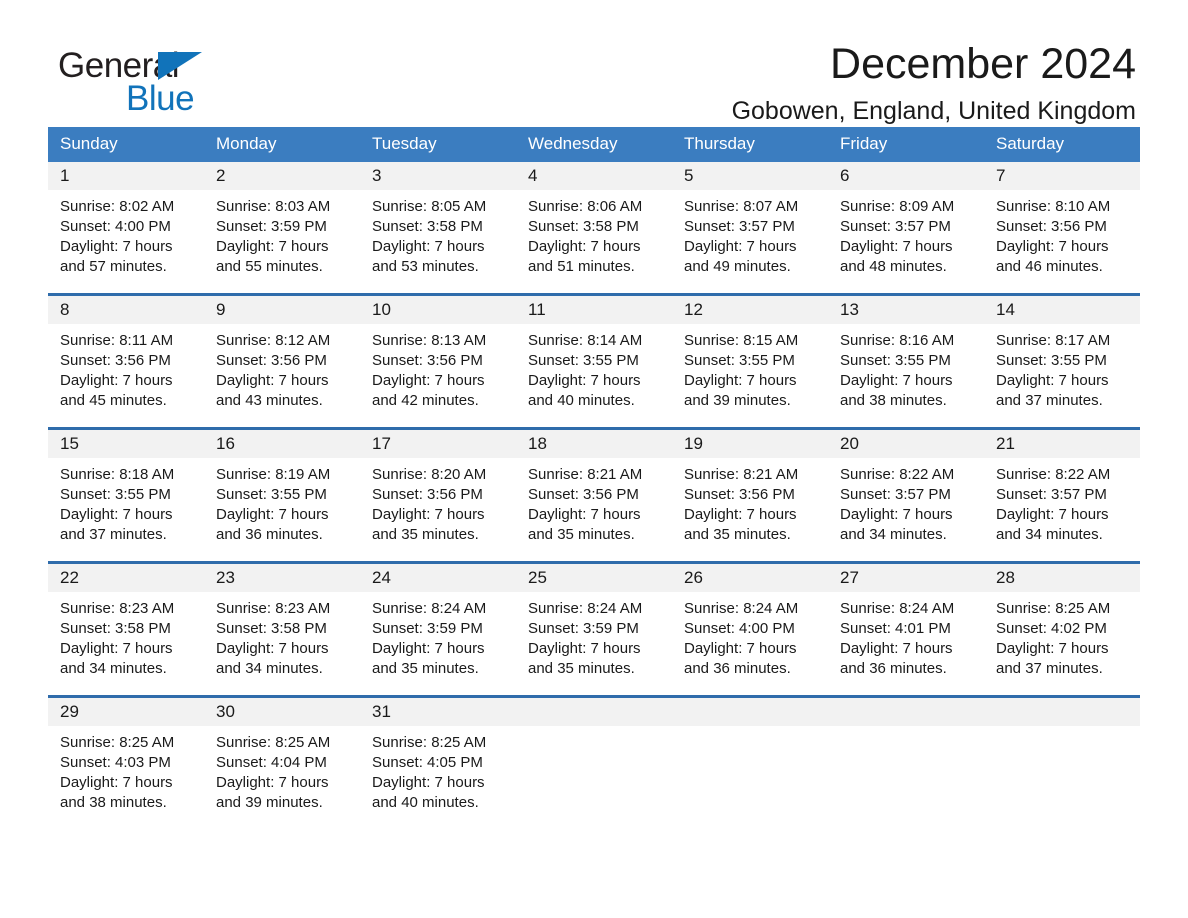  What do you see at coordinates (126, 444) in the screenshot?
I see `day-number: 15` at bounding box center [126, 444].